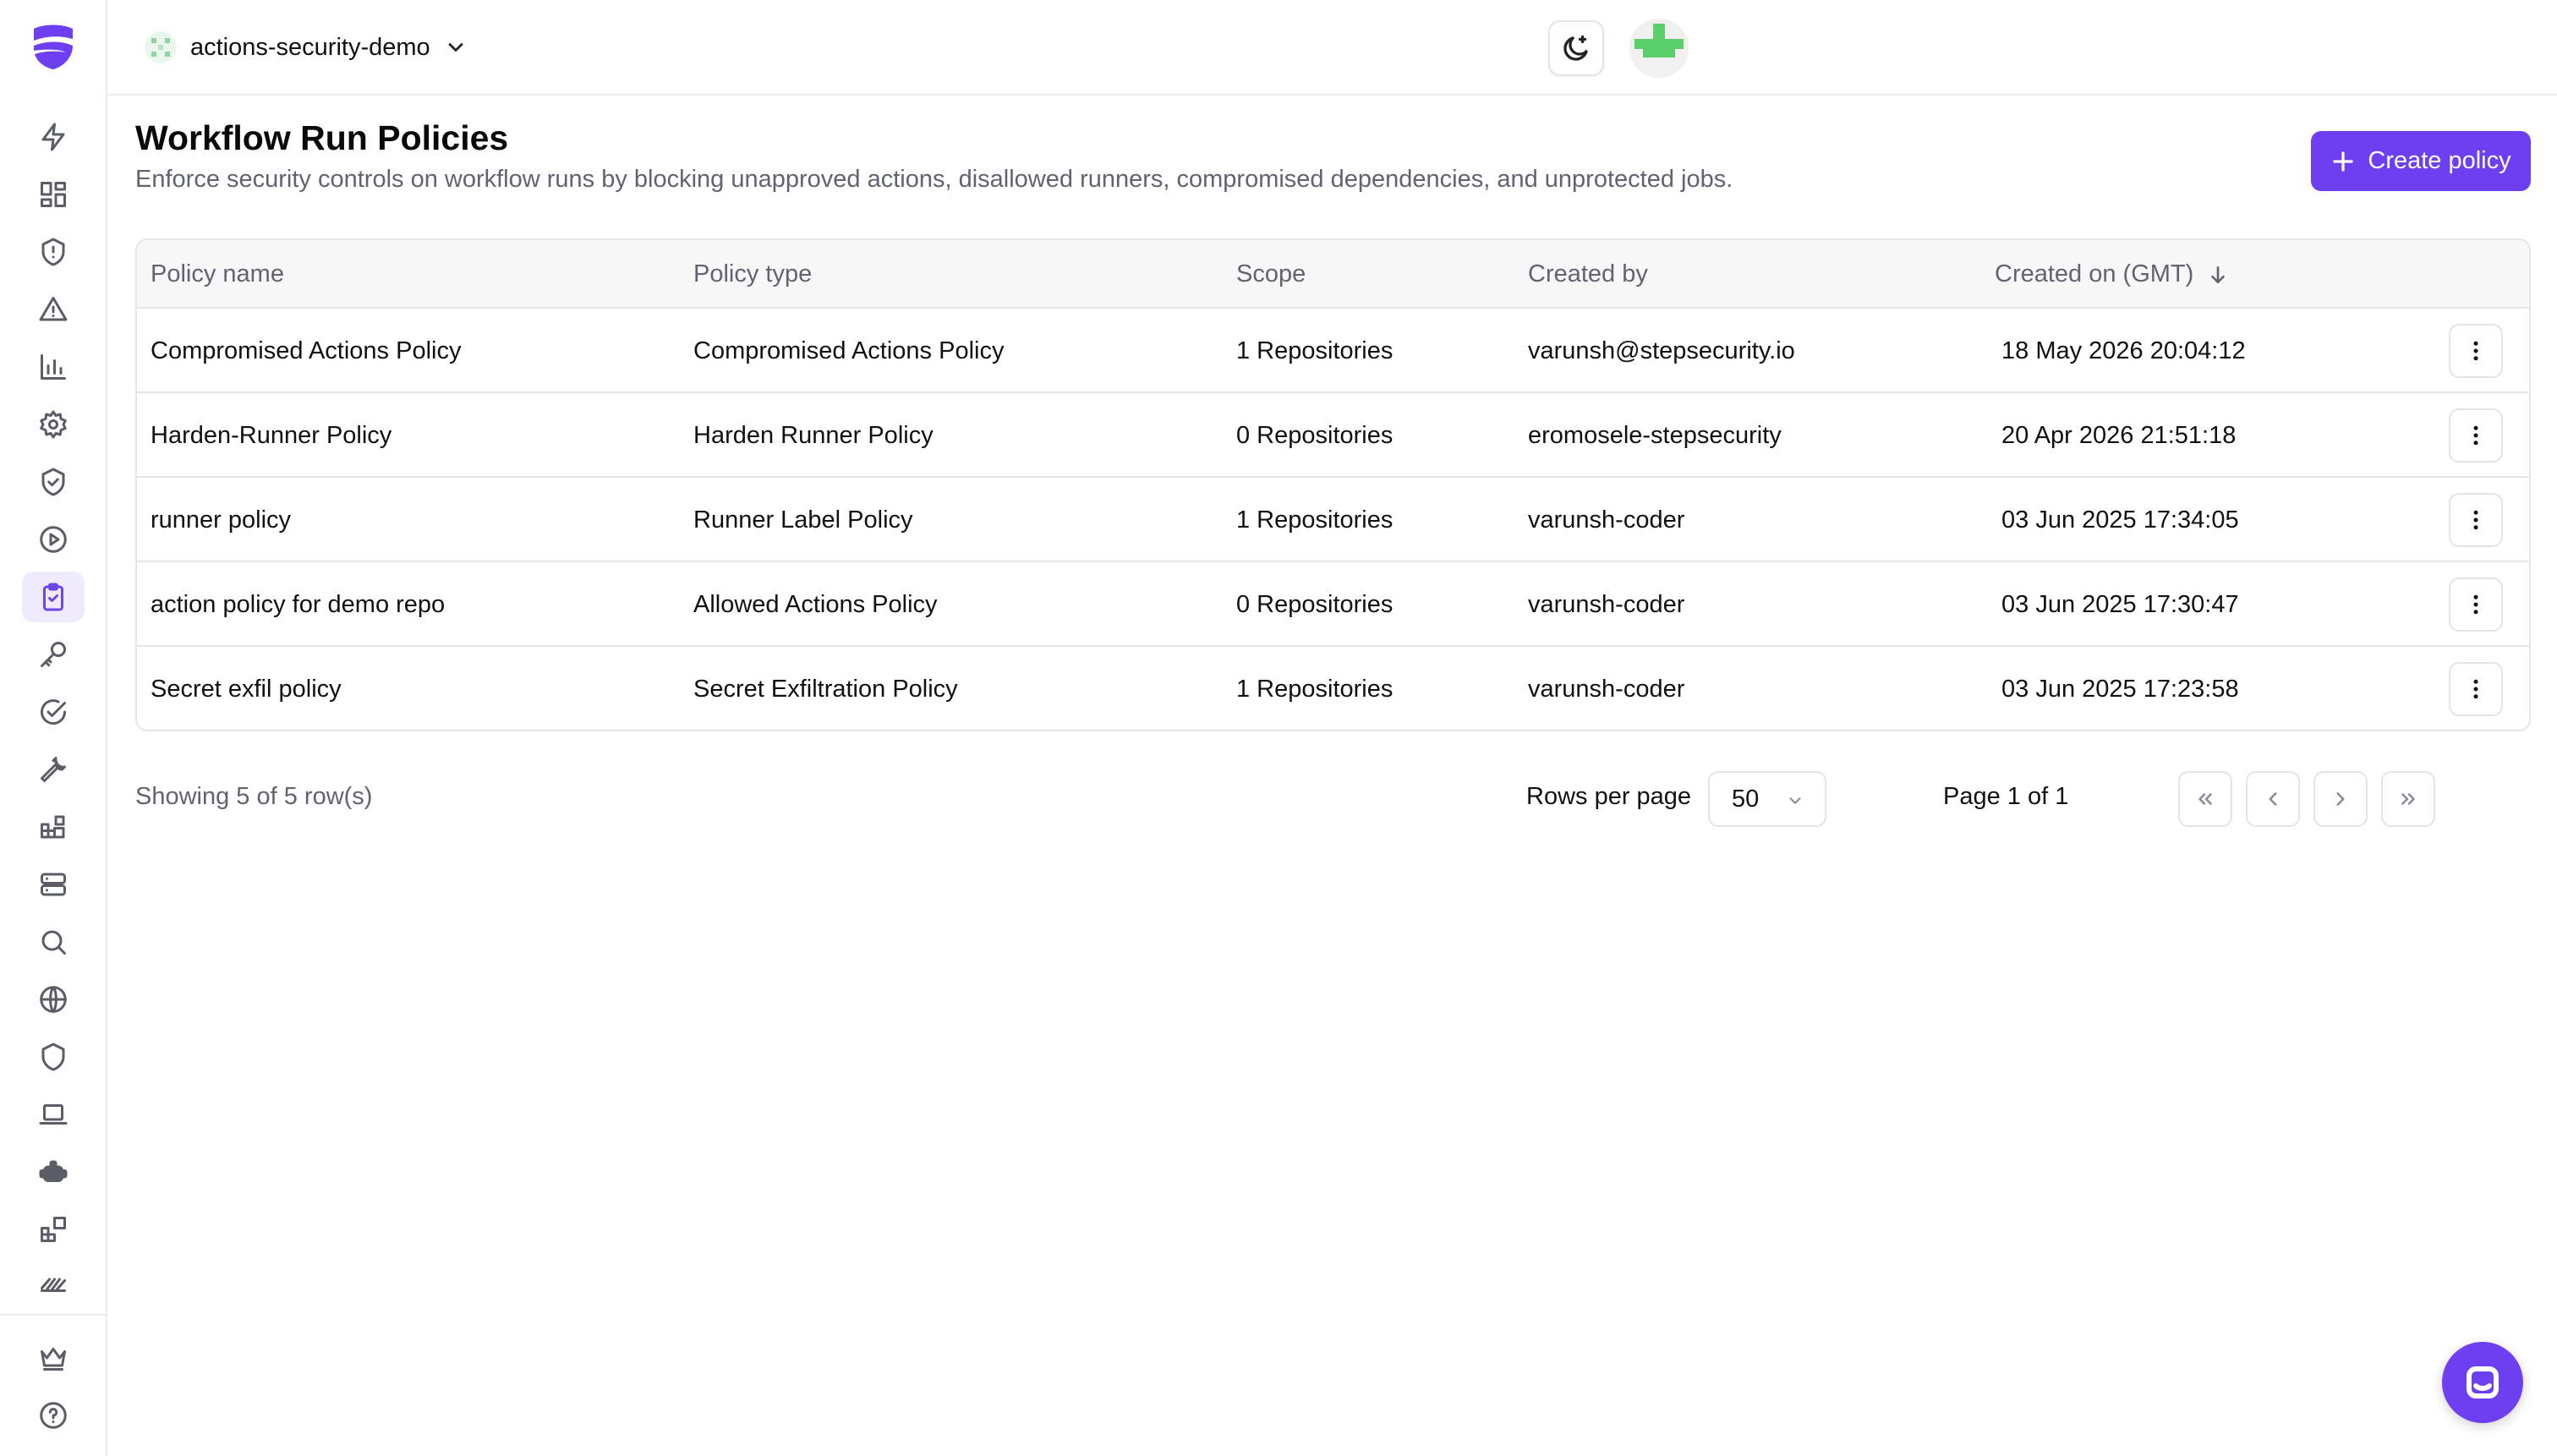 Image resolution: width=2557 pixels, height=1456 pixels. Describe the element at coordinates (53, 654) in the screenshot. I see `nav-key-icon` at that location.